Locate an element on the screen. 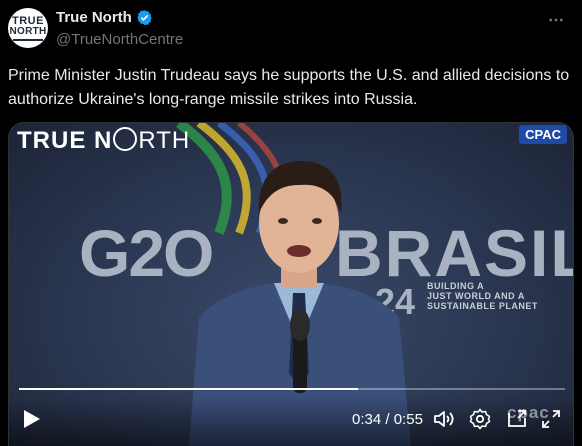  avatar-line1: TRUE is located at coordinates (28, 20).